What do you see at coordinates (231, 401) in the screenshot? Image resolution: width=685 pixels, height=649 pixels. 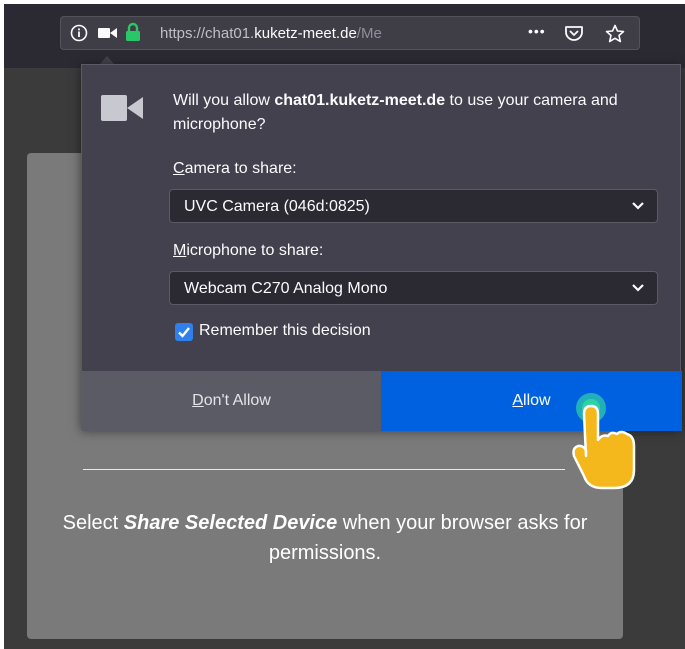 I see `dont-allow-button: Don't Allow` at bounding box center [231, 401].